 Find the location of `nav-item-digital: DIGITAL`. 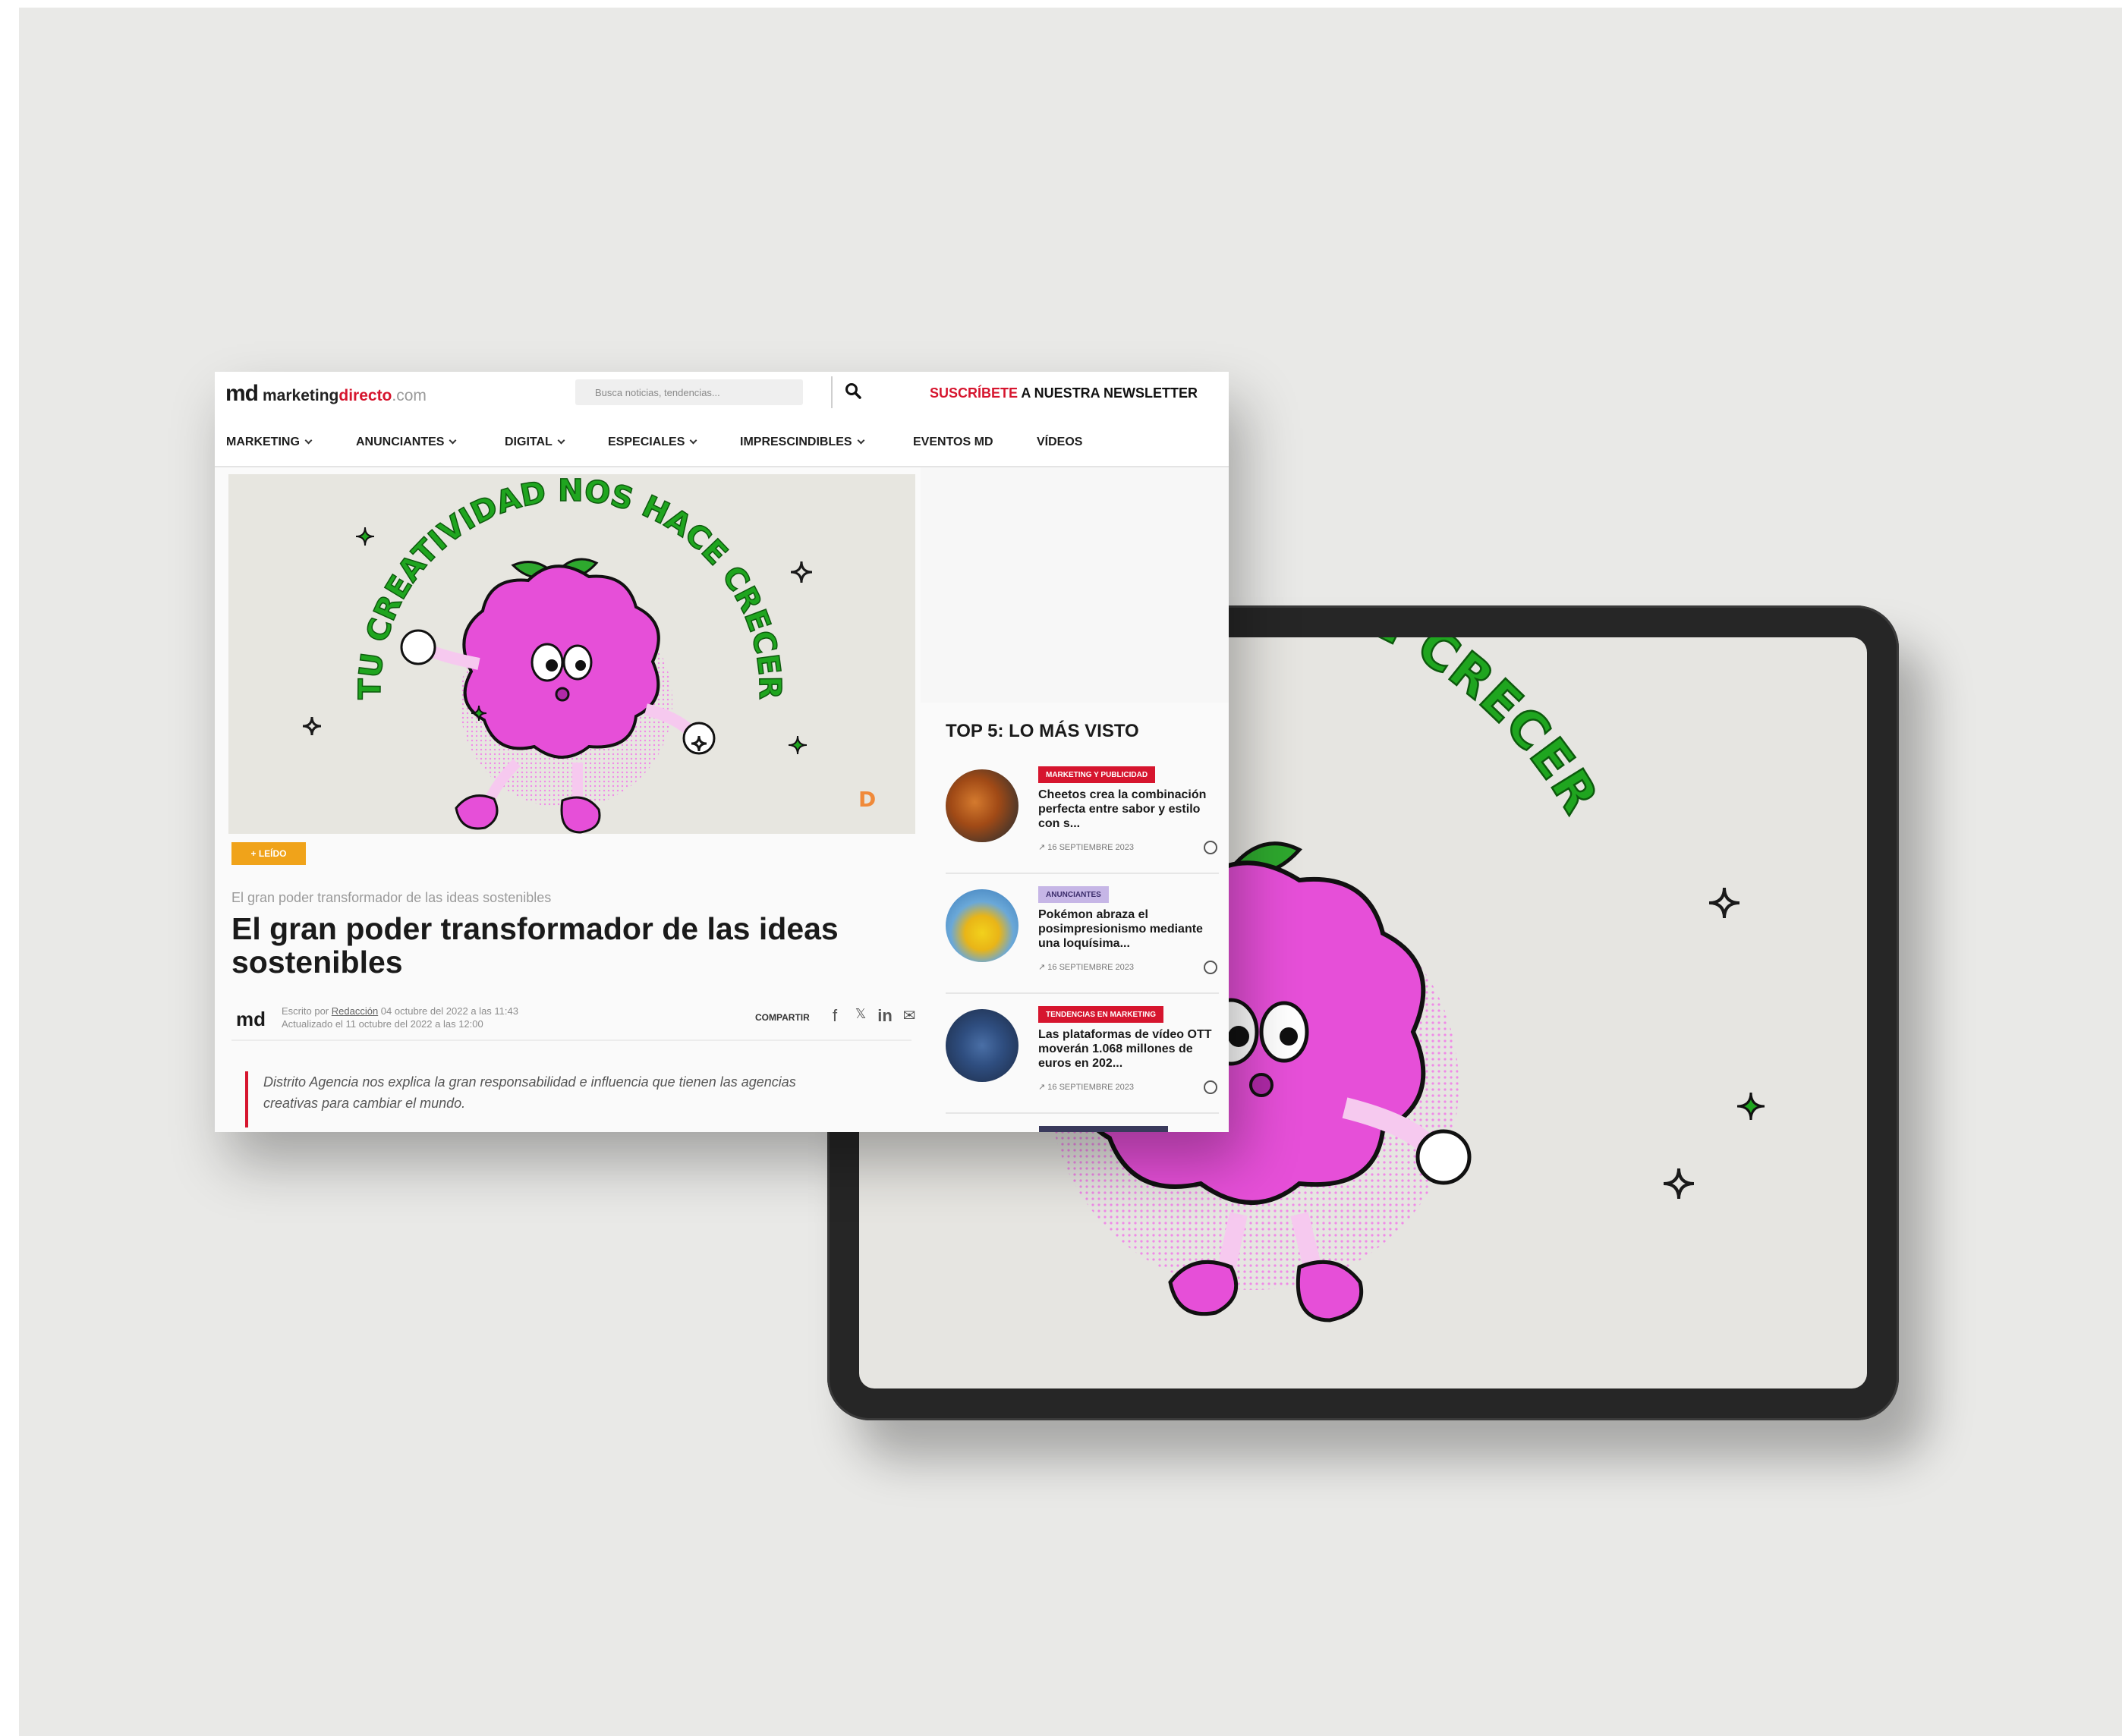

nav-item-digital: DIGITAL is located at coordinates (535, 442).